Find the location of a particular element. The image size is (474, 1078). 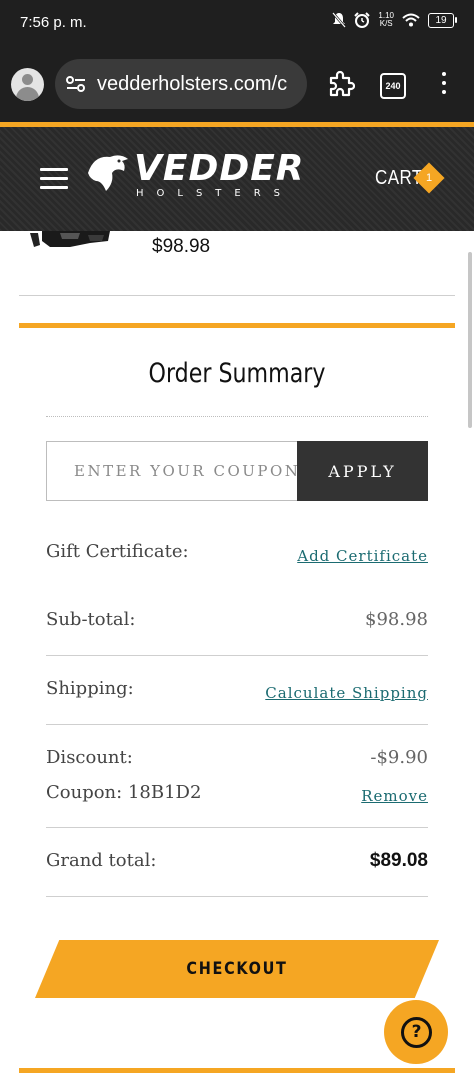

grand-total-label: Grand total: is located at coordinates (101, 860).